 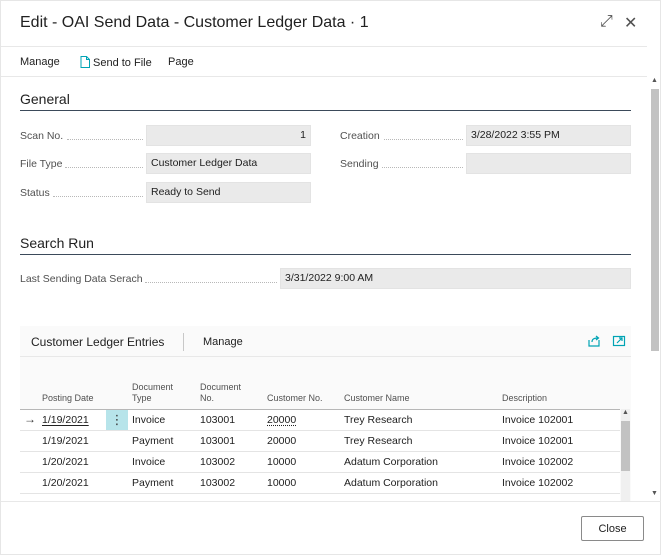 What do you see at coordinates (35, 193) in the screenshot?
I see `status-label: Status` at bounding box center [35, 193].